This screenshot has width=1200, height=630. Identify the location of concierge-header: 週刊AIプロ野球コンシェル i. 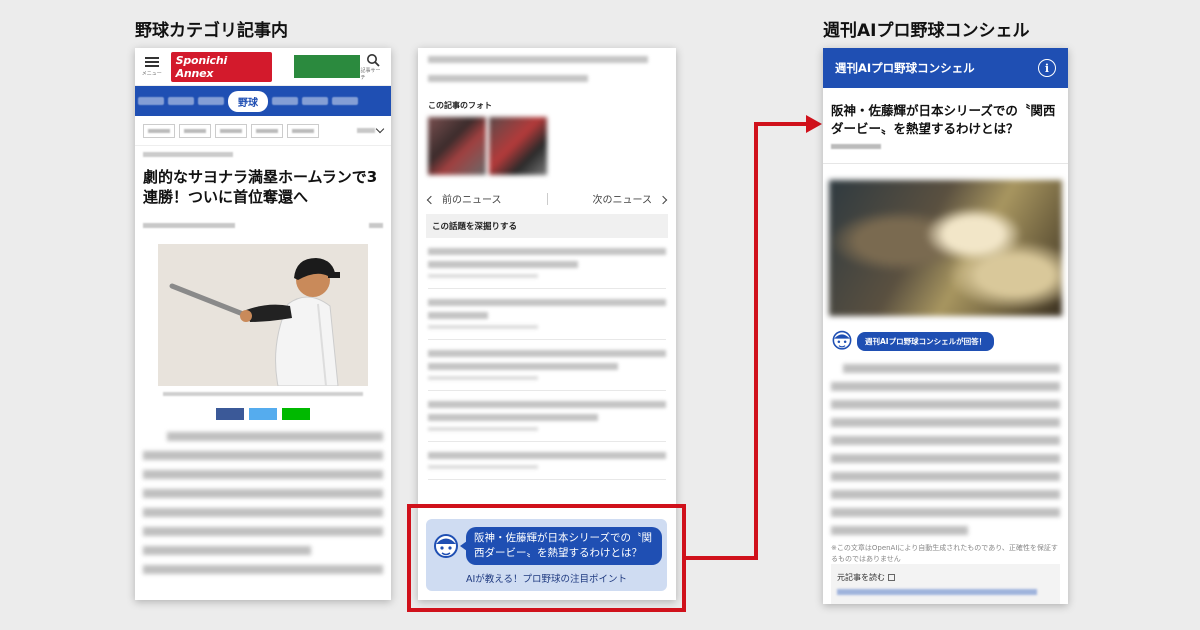
(945, 68).